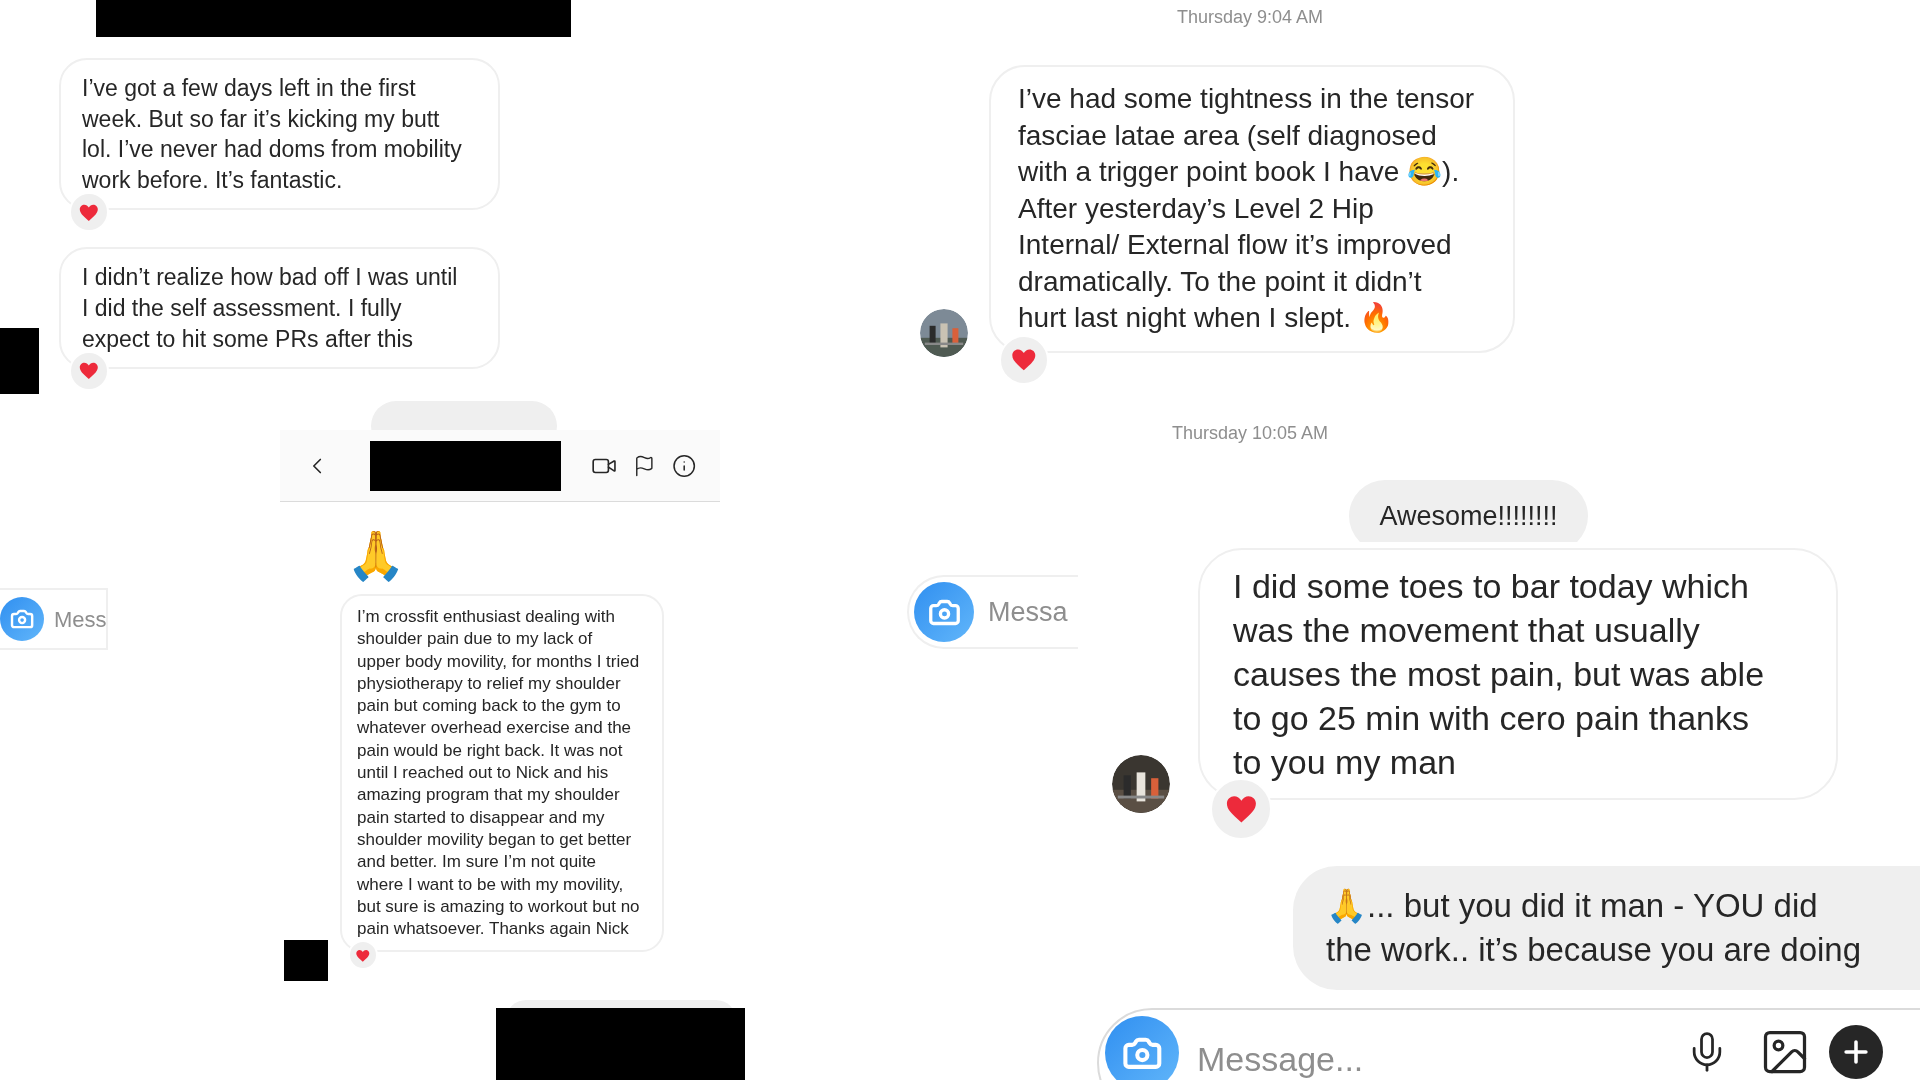  I want to click on message-composer: Messa, so click(992, 612).